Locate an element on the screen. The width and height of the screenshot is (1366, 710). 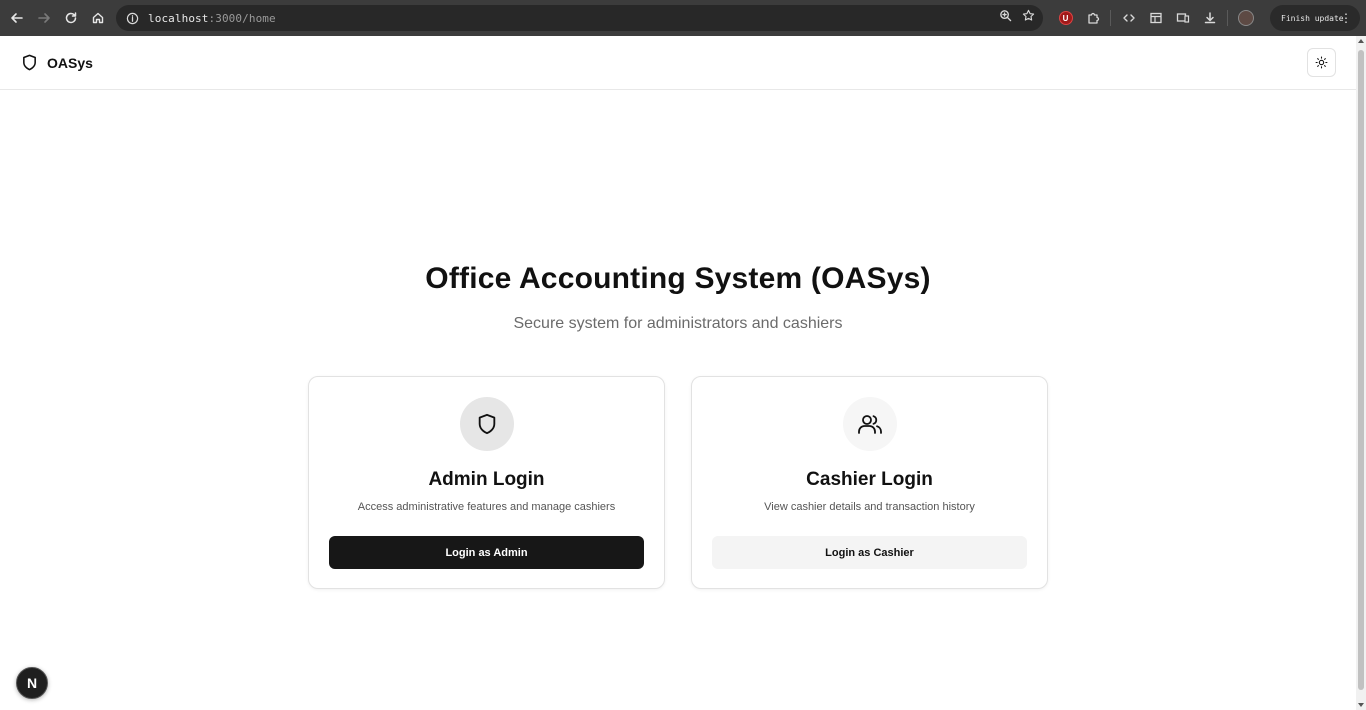
finish-update-label: Finish update is located at coordinates (1312, 18).